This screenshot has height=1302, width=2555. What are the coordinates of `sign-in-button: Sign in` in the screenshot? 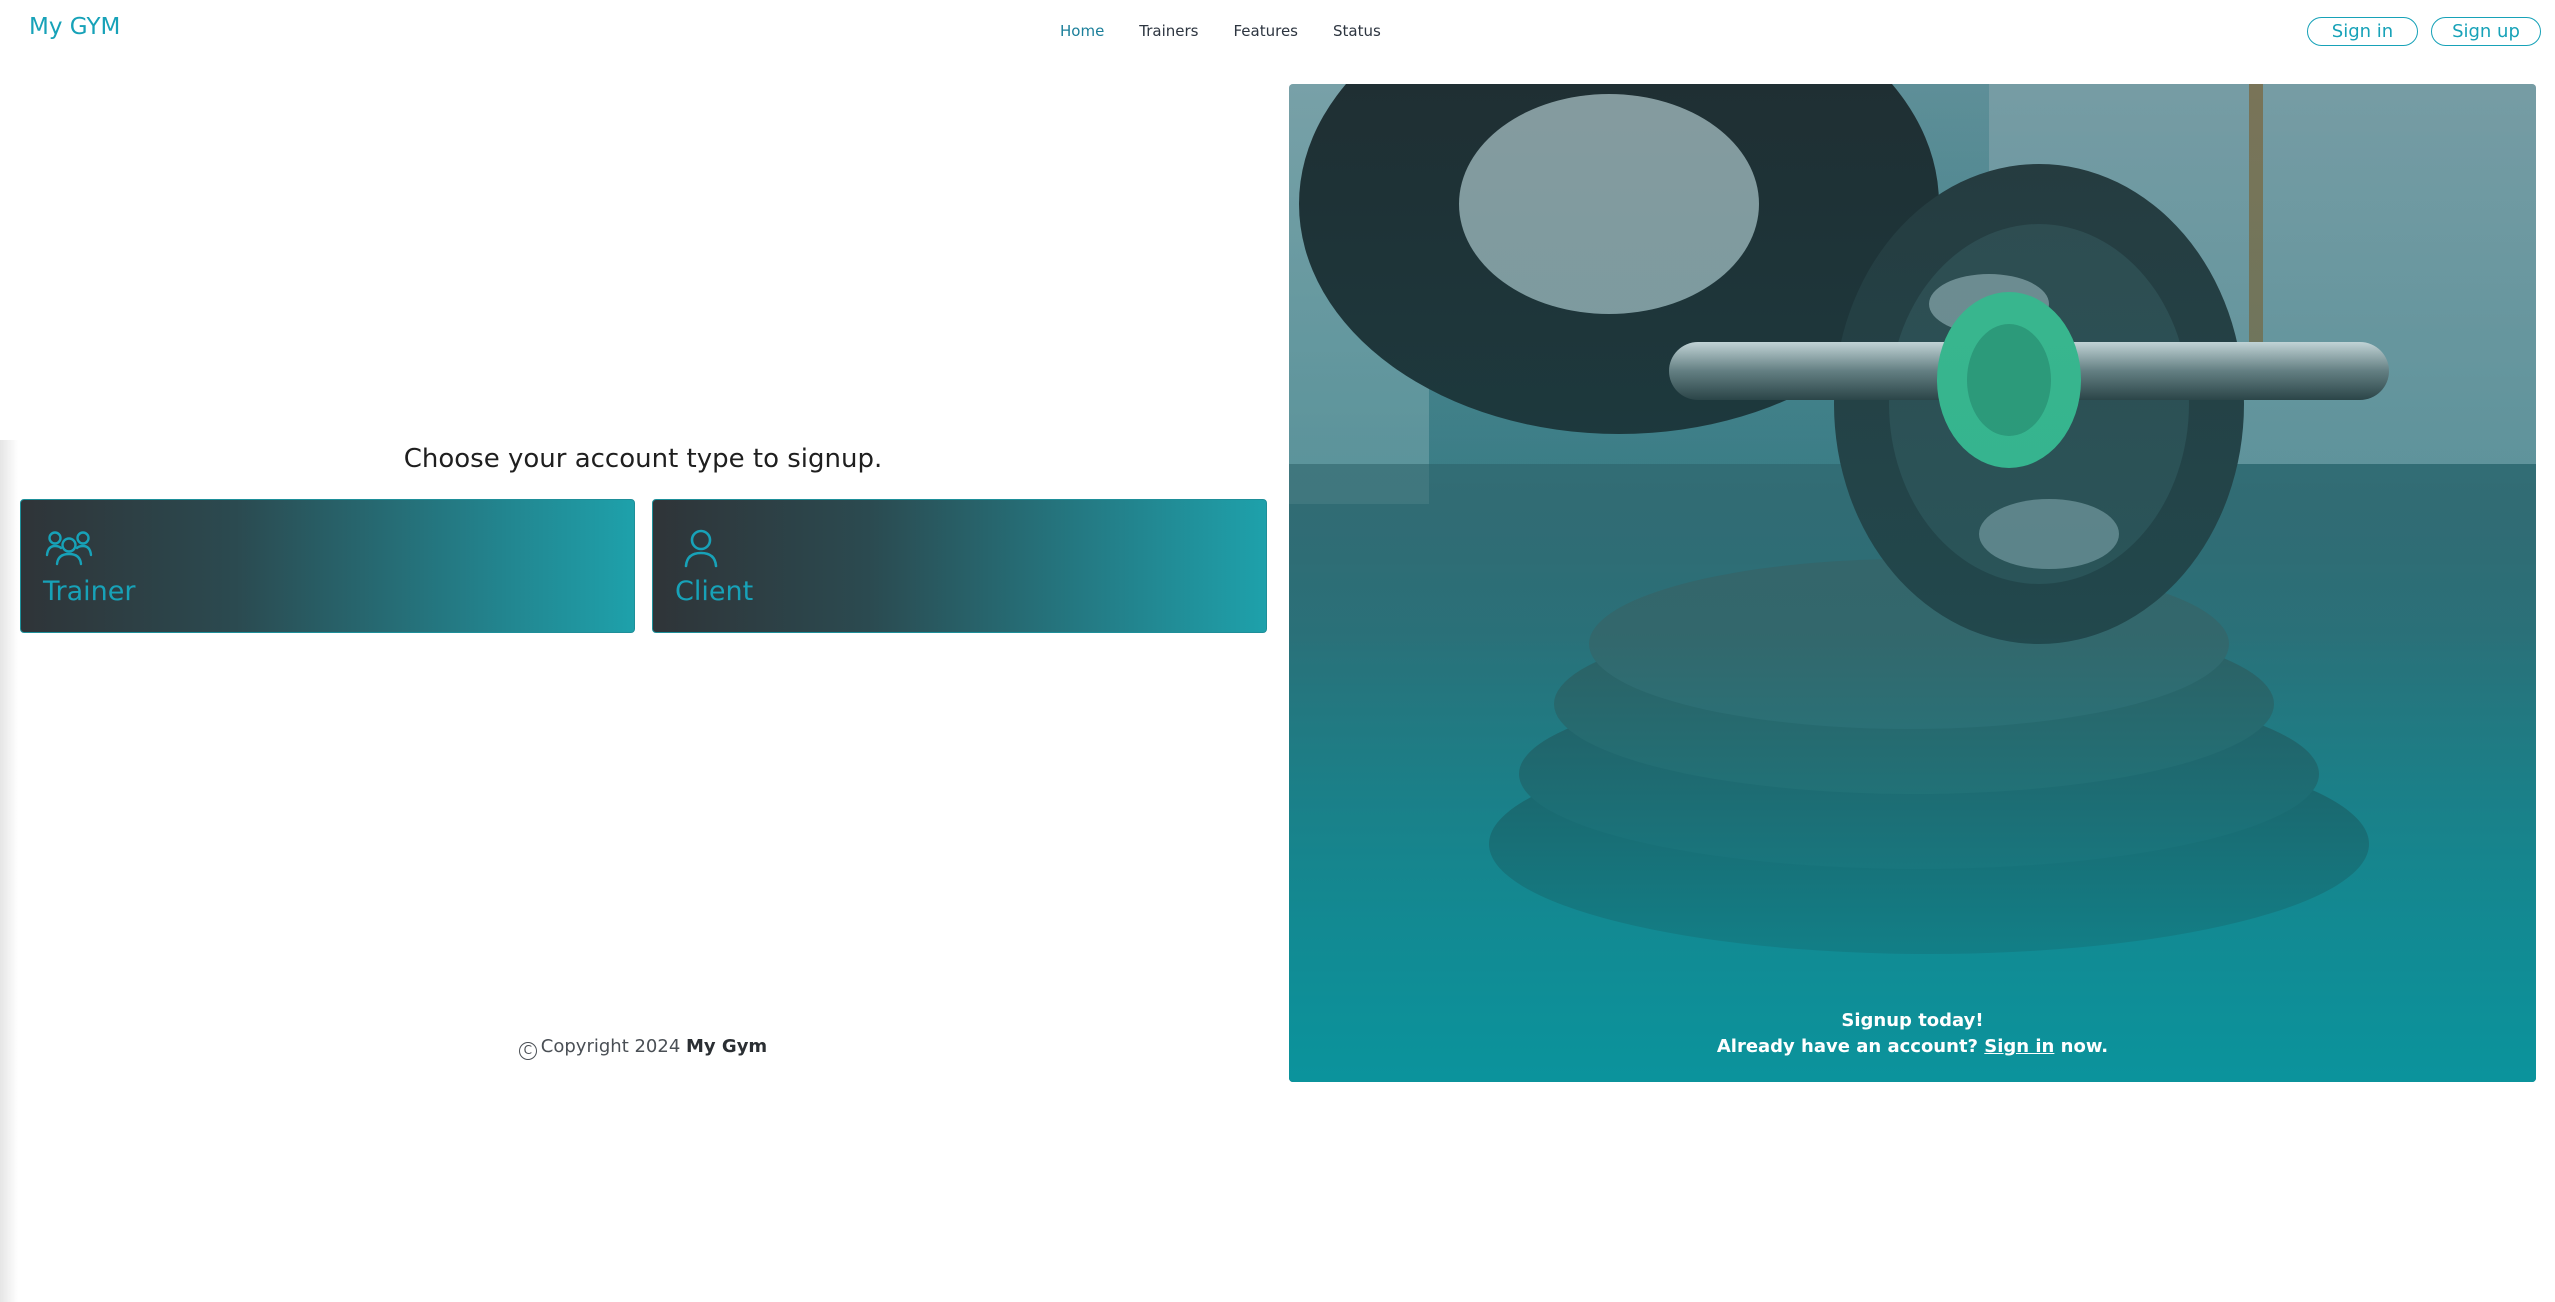 It's located at (2362, 31).